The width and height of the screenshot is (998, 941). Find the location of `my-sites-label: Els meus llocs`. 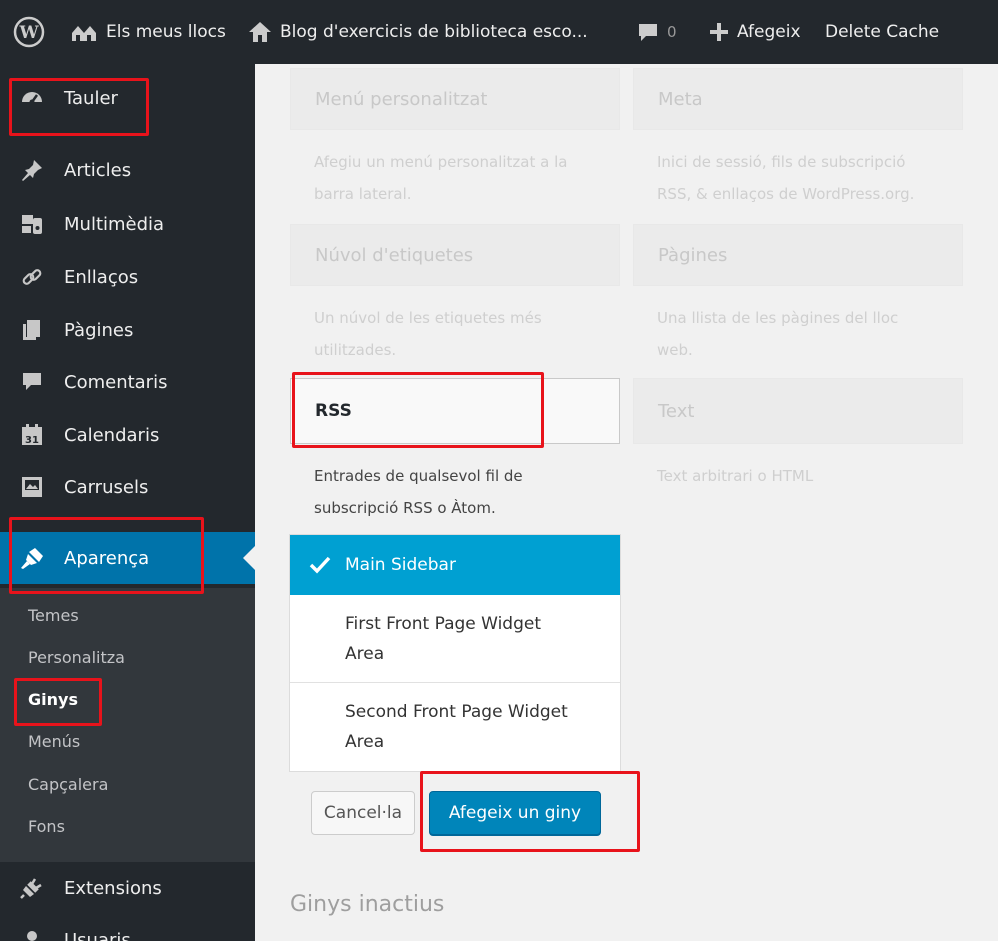

my-sites-label: Els meus llocs is located at coordinates (166, 32).